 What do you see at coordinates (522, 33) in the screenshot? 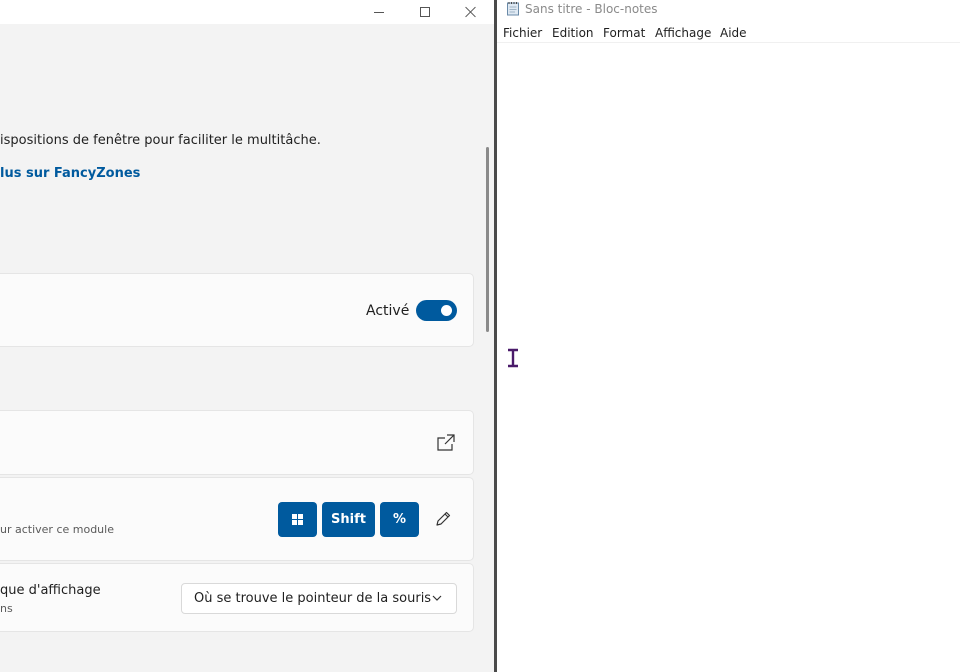
I see `menu-fichier: Fichier` at bounding box center [522, 33].